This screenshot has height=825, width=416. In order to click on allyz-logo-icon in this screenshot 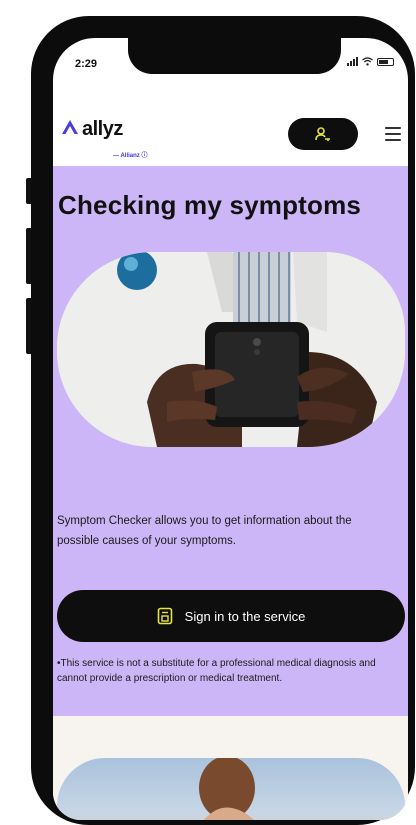, I will do `click(70, 127)`.